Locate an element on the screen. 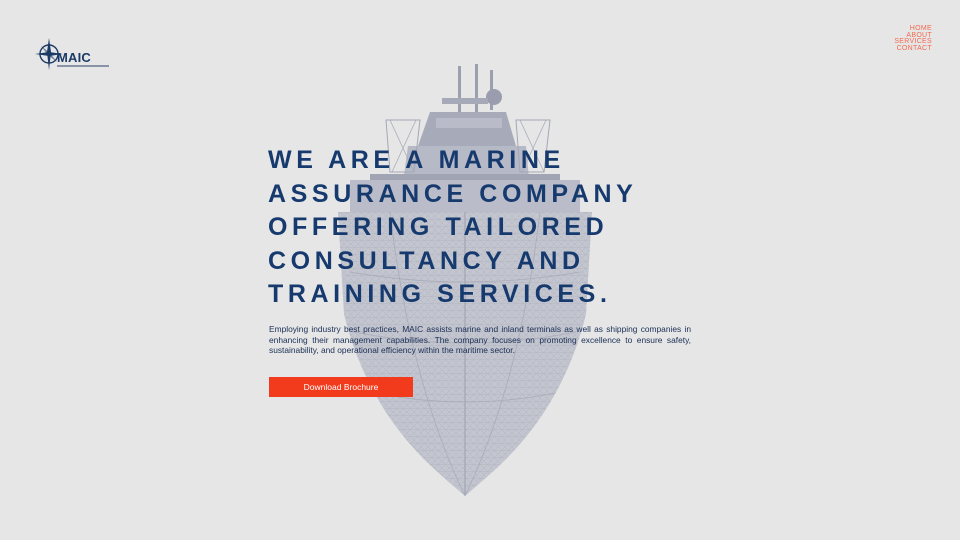 Image resolution: width=960 pixels, height=540 pixels. hero-headline-line: OFFERING TAILORED is located at coordinates (438, 227).